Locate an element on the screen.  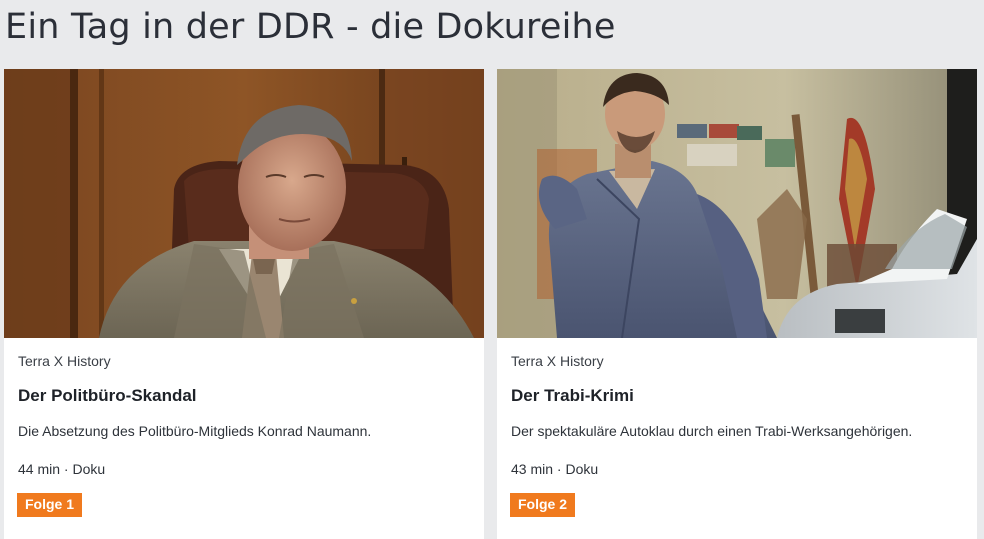
duration: 43 min is located at coordinates (532, 469).